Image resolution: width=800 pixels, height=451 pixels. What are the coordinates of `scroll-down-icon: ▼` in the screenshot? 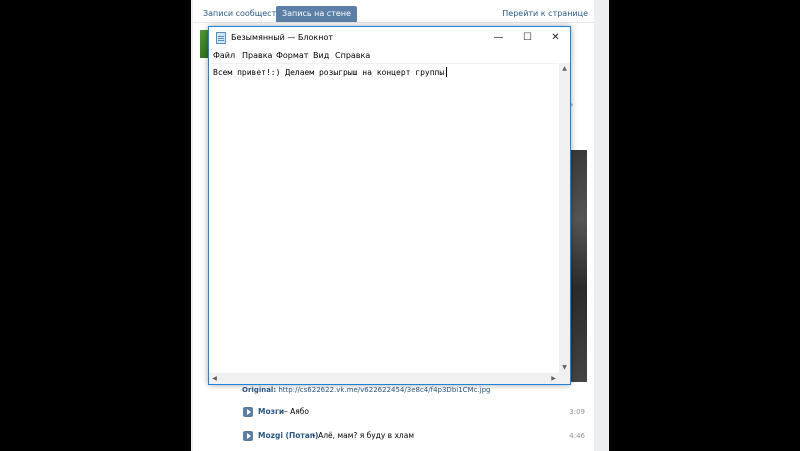 It's located at (564, 367).